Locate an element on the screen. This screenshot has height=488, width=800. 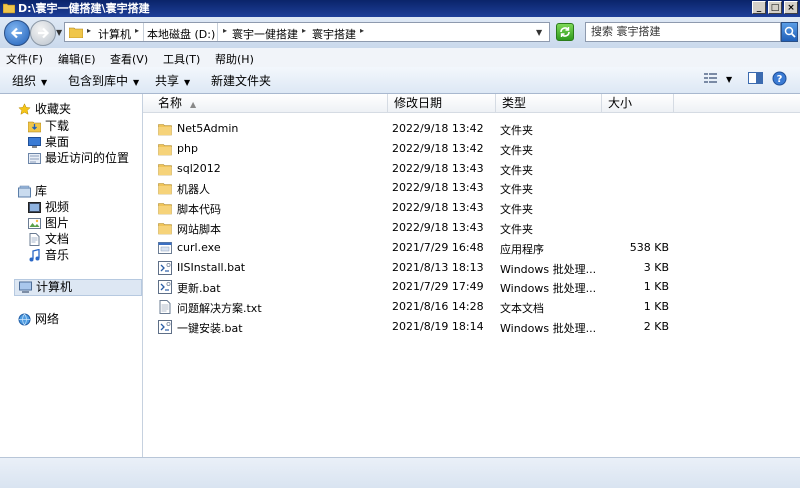
file-date: 2021/8/19 18:14 is located at coordinates (438, 326).